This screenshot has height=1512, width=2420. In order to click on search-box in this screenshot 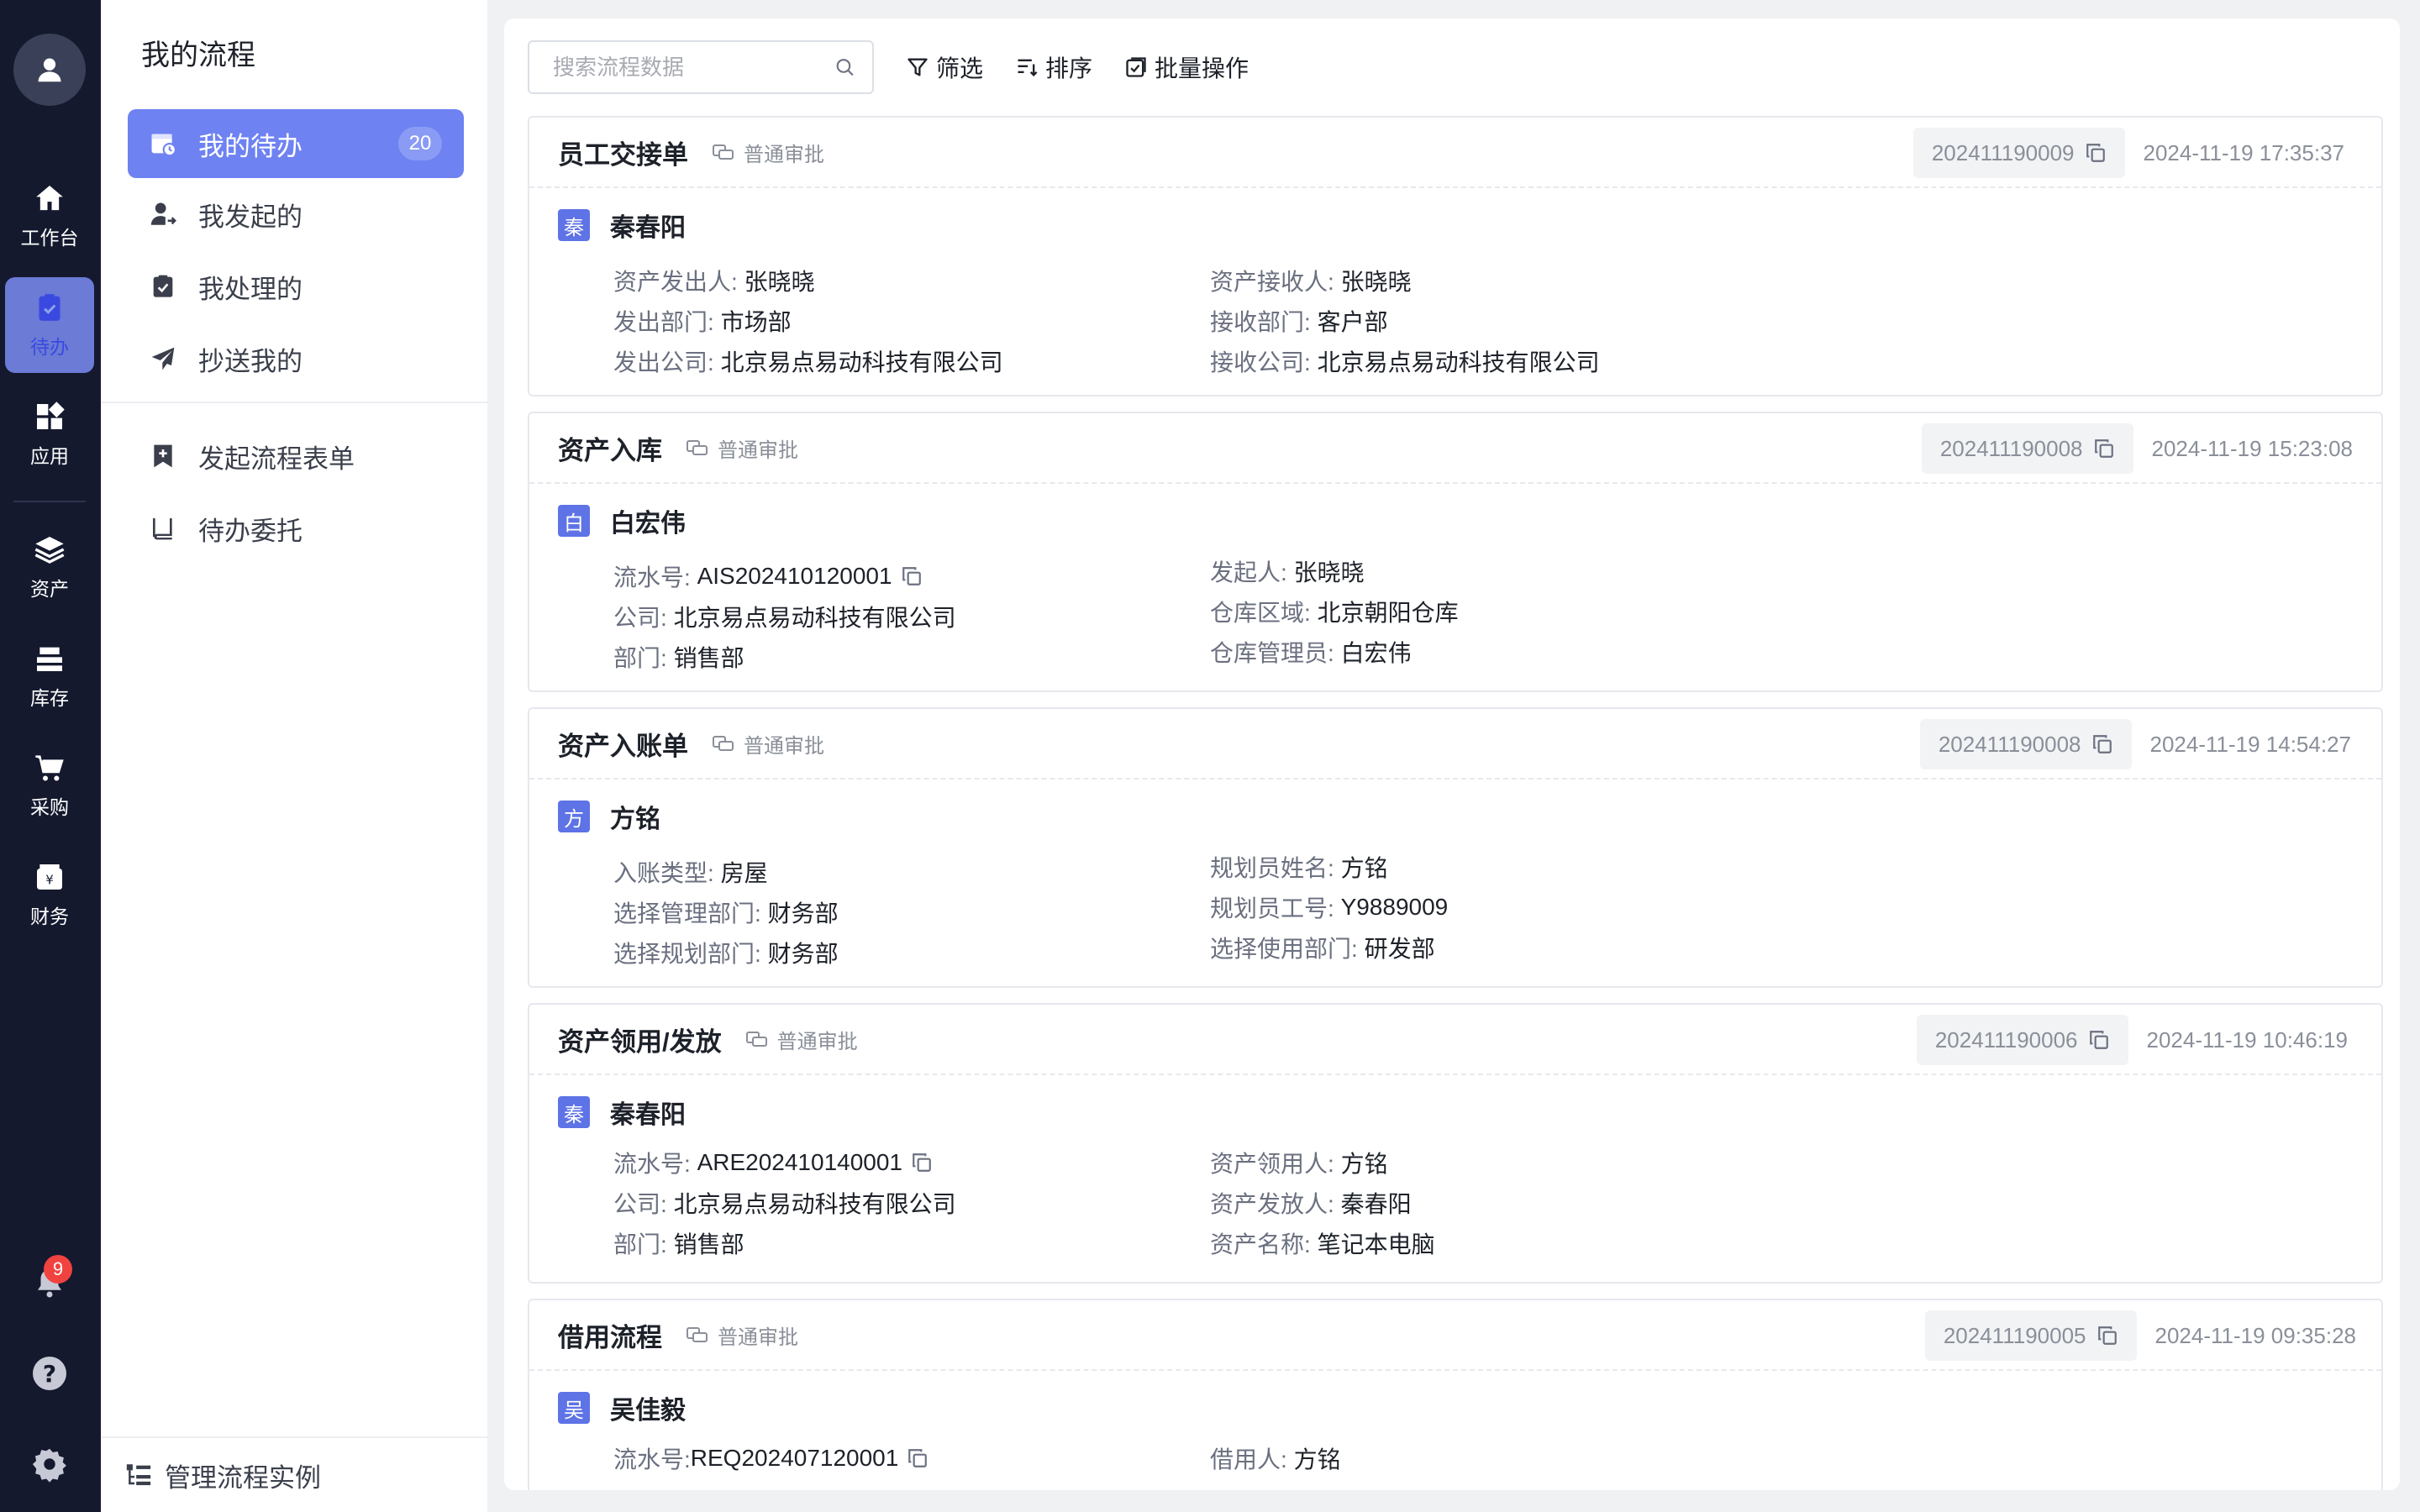, I will do `click(701, 67)`.